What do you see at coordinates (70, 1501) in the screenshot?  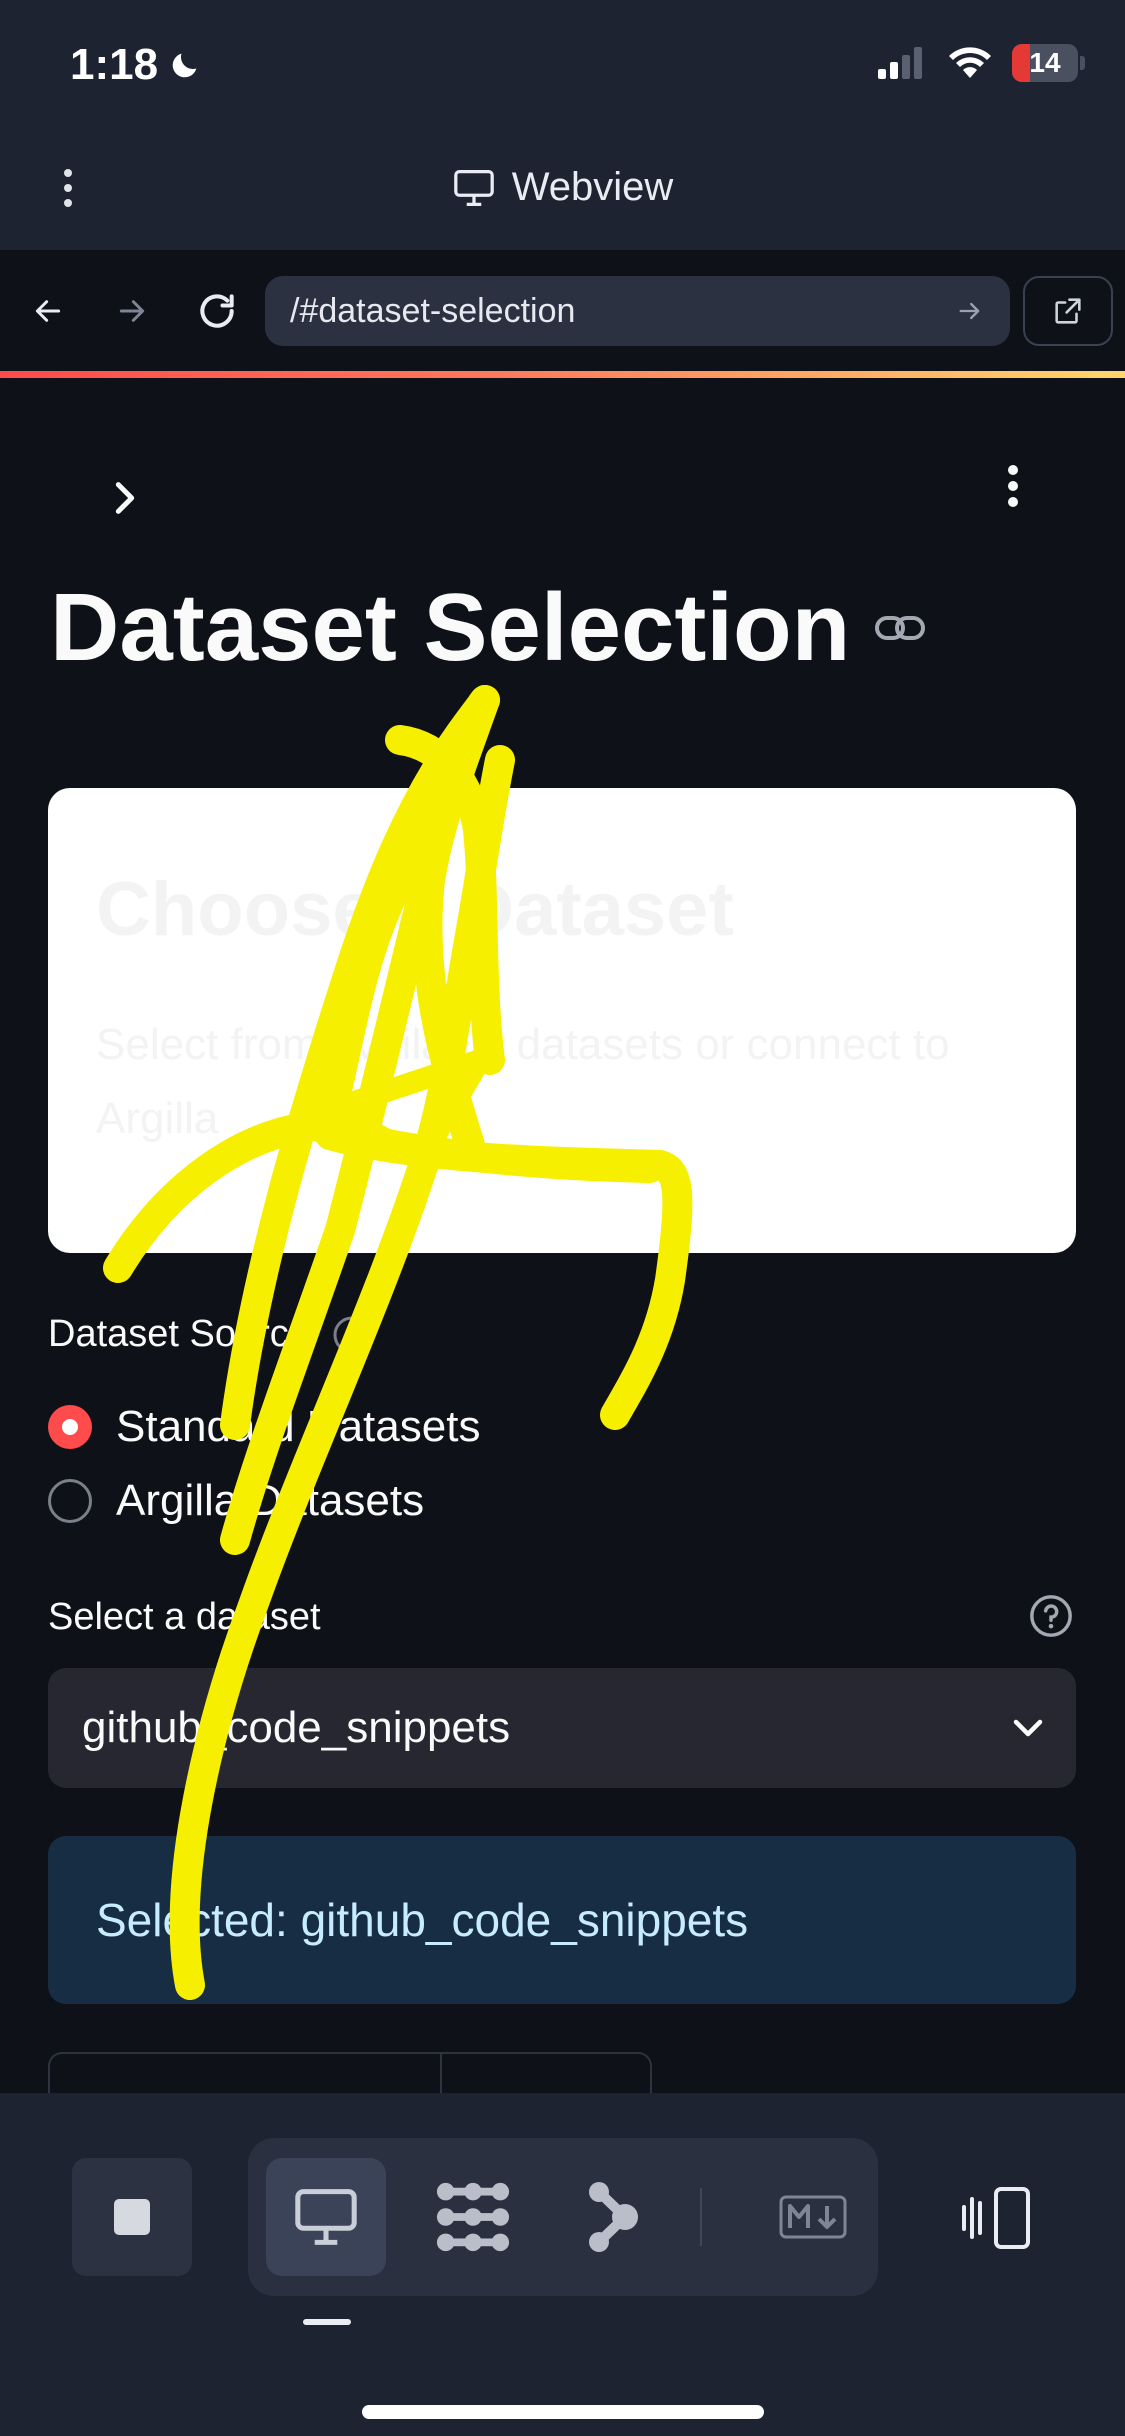 I see `radio-unselected-icon` at bounding box center [70, 1501].